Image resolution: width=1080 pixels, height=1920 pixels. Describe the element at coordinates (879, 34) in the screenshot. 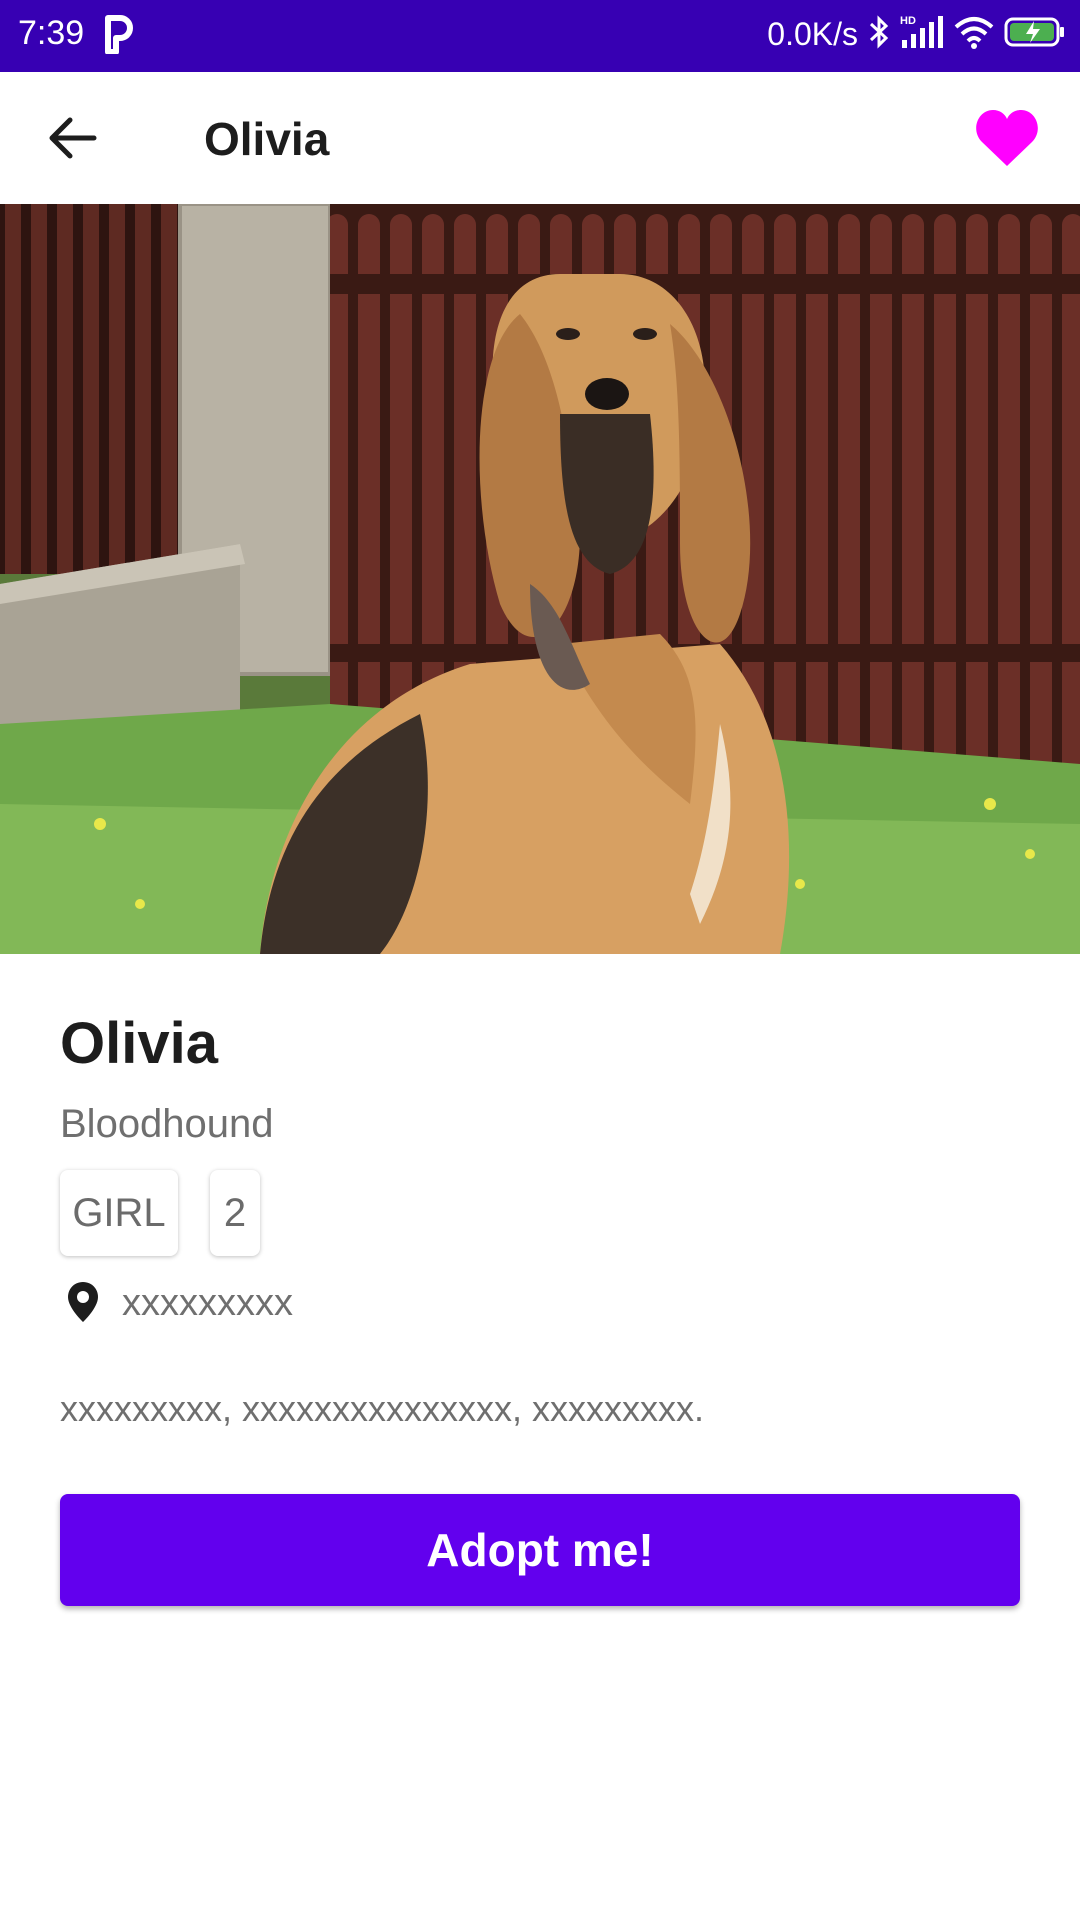

I see `bluetooth-icon` at that location.